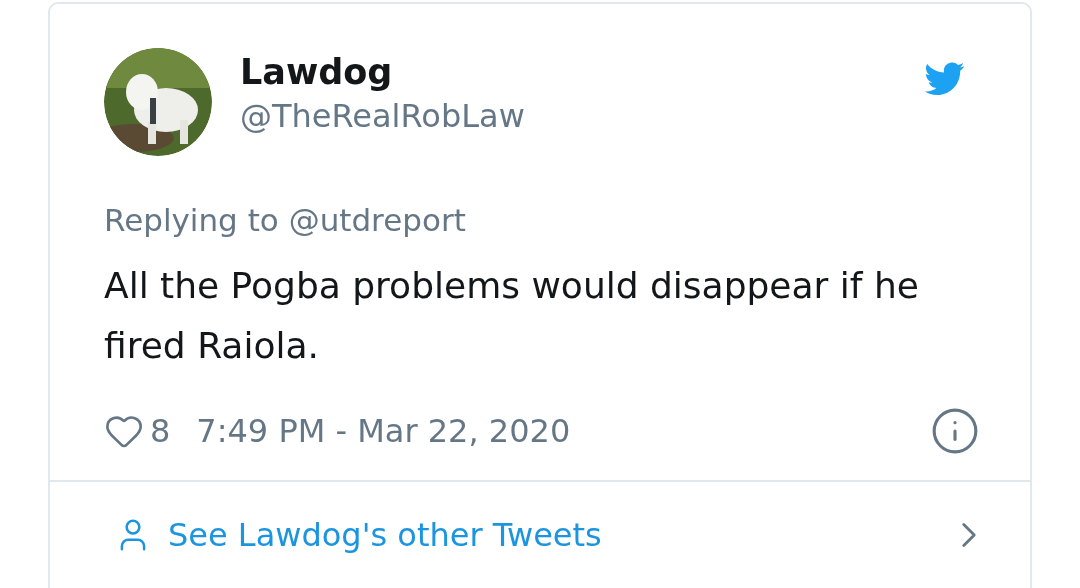  Describe the element at coordinates (377, 220) in the screenshot. I see `mention-link: @utdreport` at that location.